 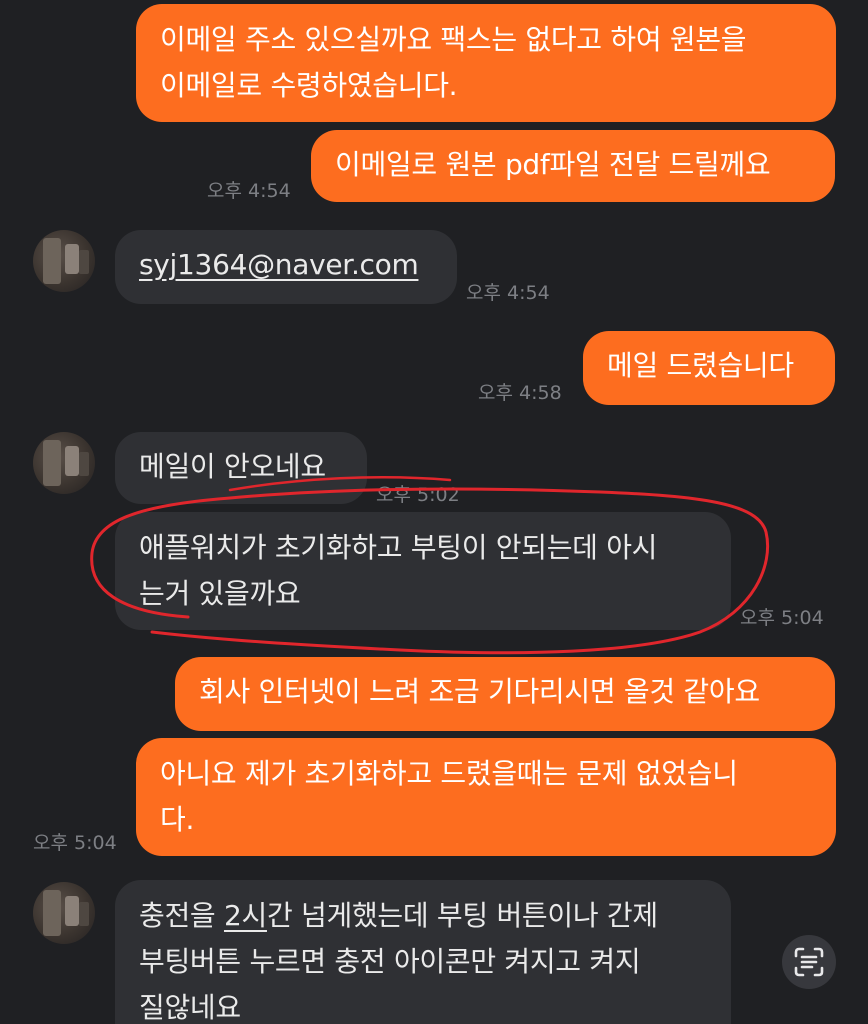 I want to click on message-line: 부팅버튼 누르면 충전 아이콘만 켜지고 켜지, so click(x=390, y=961).